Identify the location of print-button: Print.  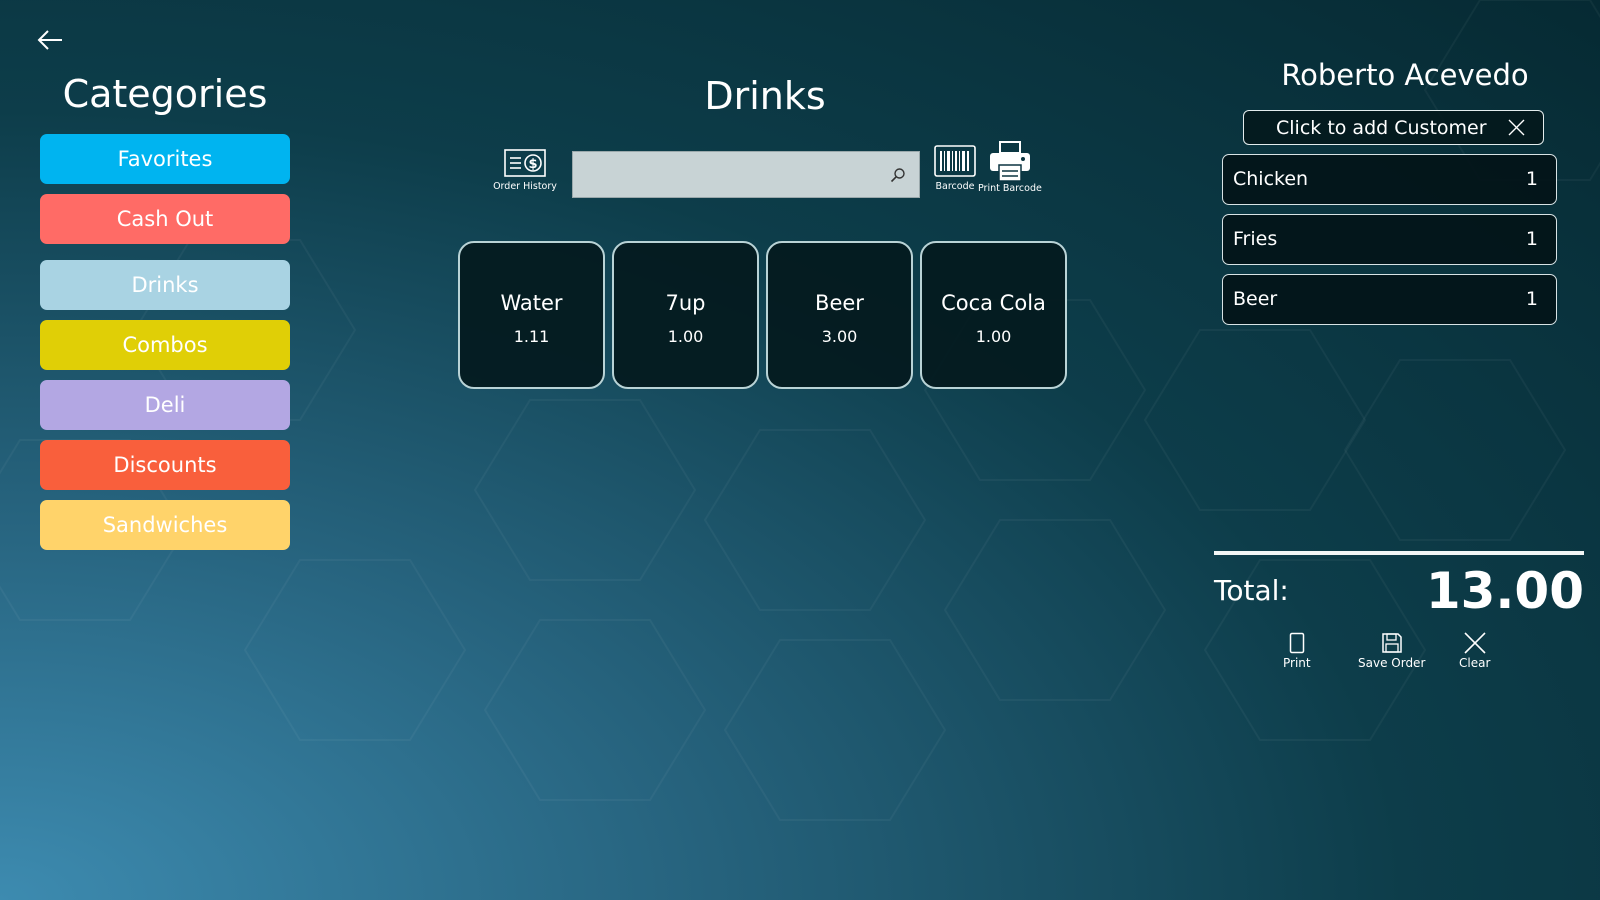
(1297, 651).